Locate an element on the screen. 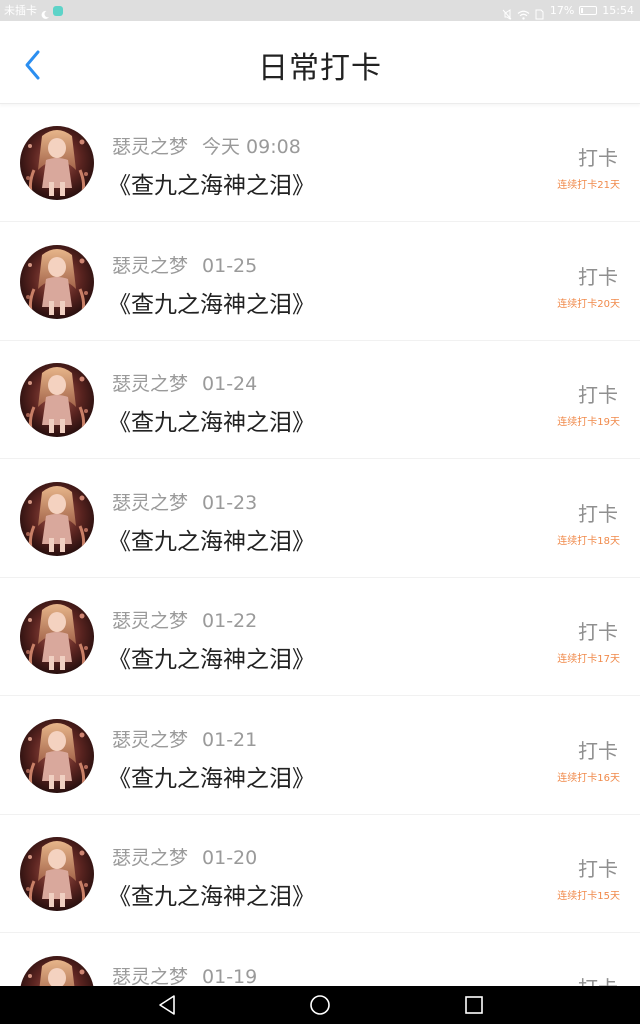 The image size is (640, 1024). battery-percent: 17% is located at coordinates (562, 10).